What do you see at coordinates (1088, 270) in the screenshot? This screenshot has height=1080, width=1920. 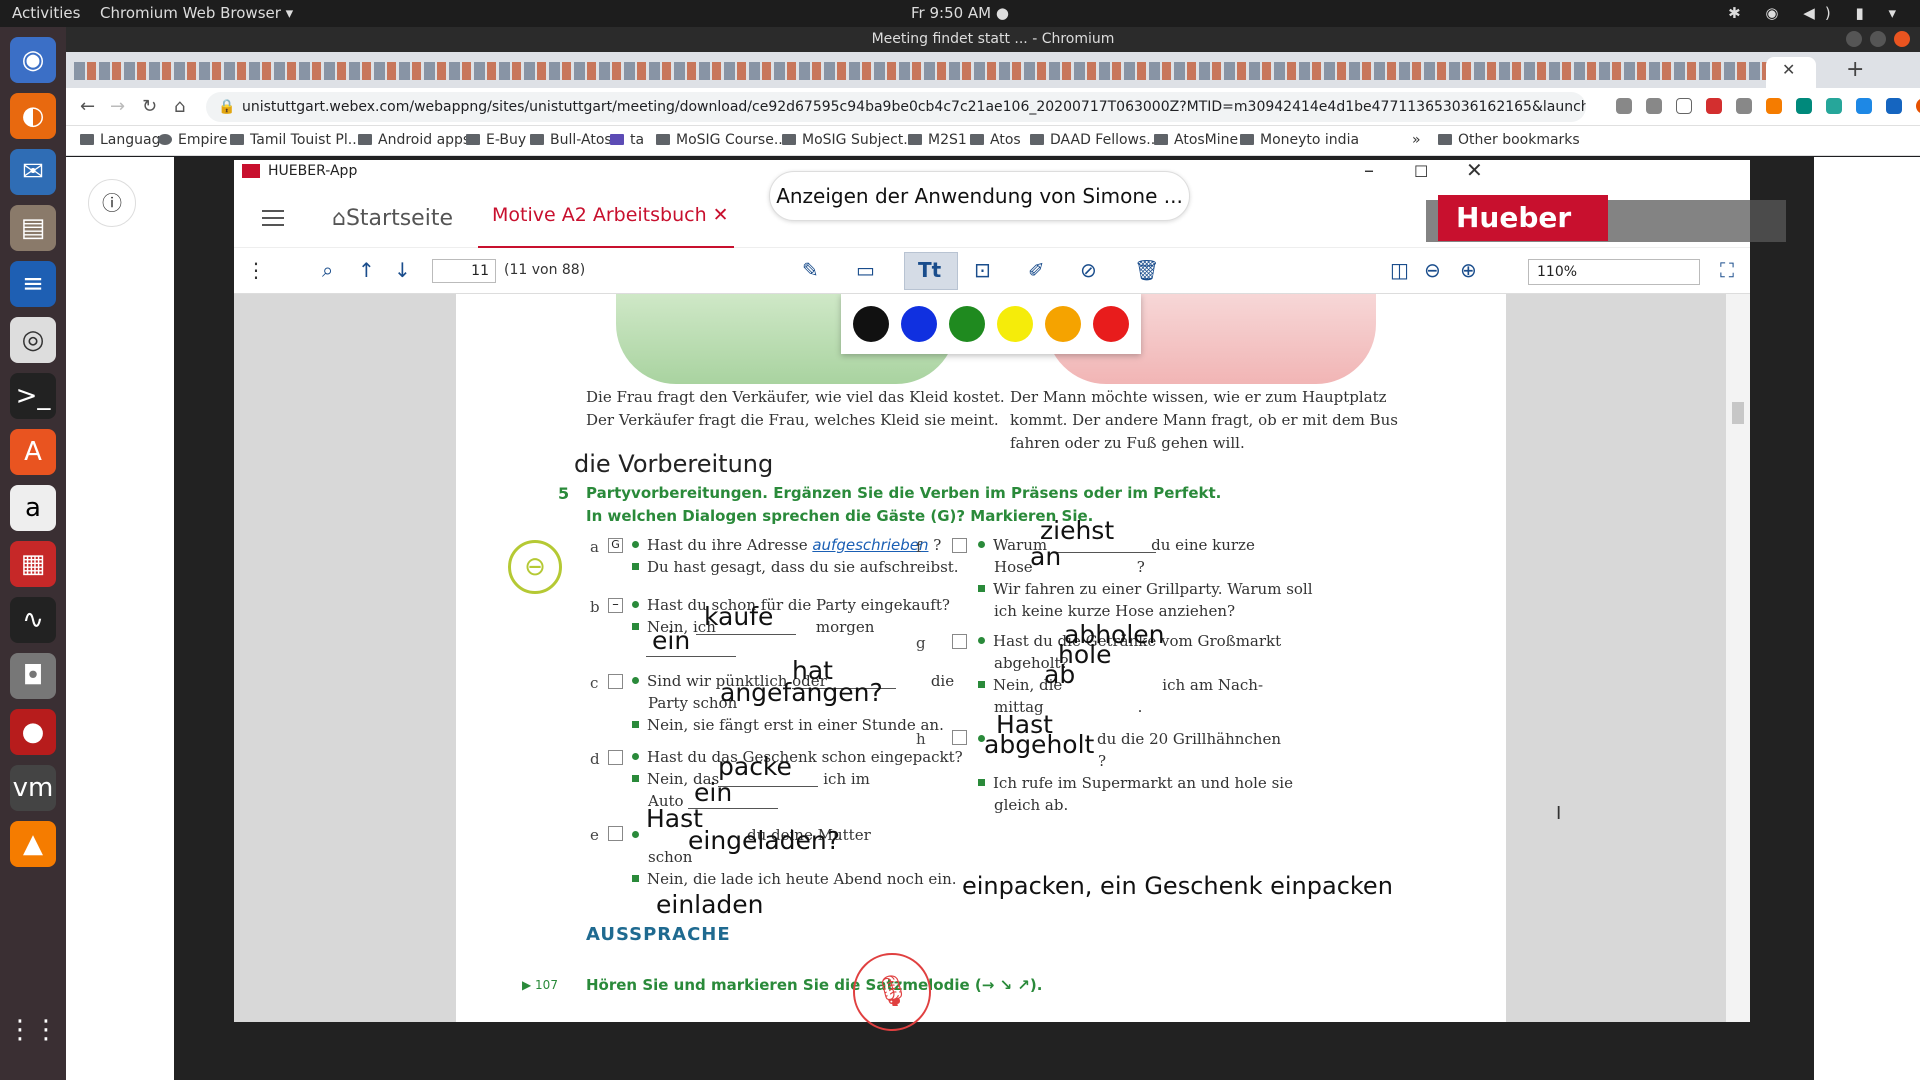 I see `hide-annotations-icon: ⊘` at bounding box center [1088, 270].